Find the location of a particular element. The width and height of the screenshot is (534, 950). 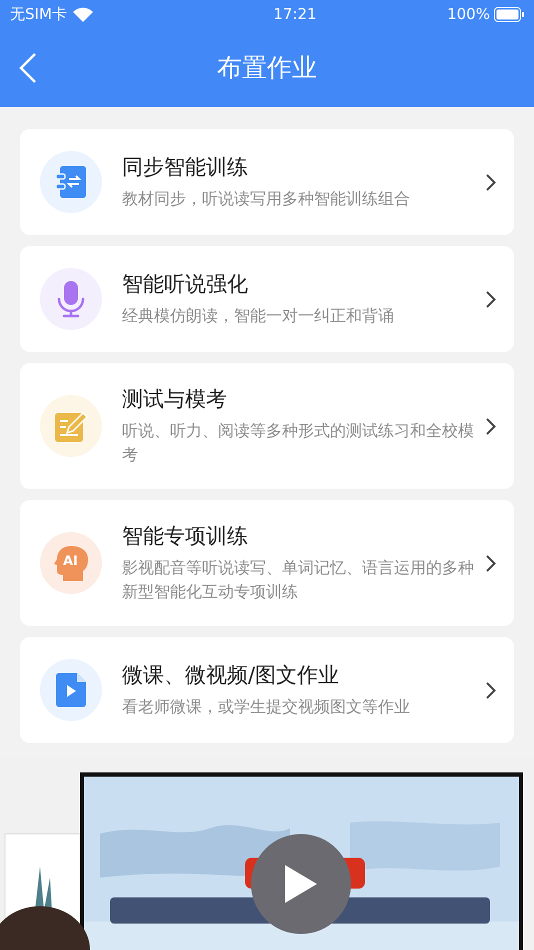

head-icon: AI is located at coordinates (71, 563).